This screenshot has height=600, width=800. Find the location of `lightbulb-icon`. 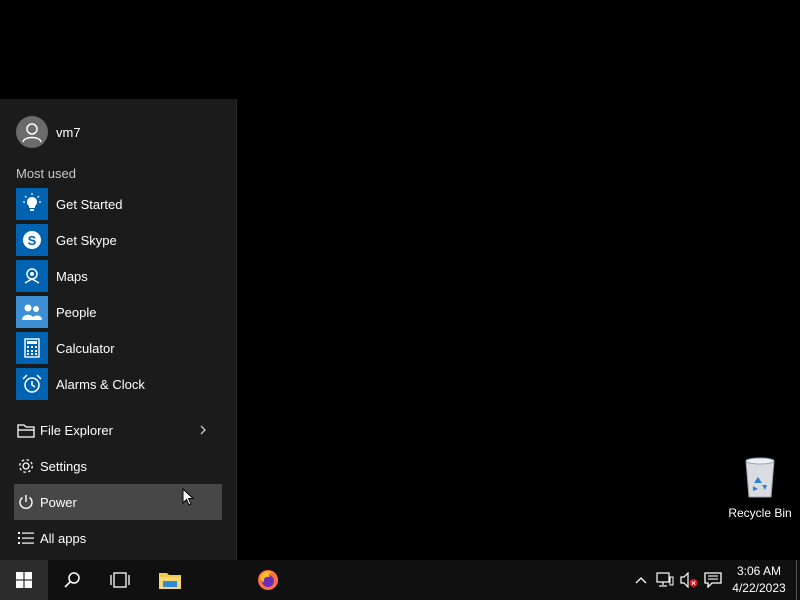

lightbulb-icon is located at coordinates (32, 204).